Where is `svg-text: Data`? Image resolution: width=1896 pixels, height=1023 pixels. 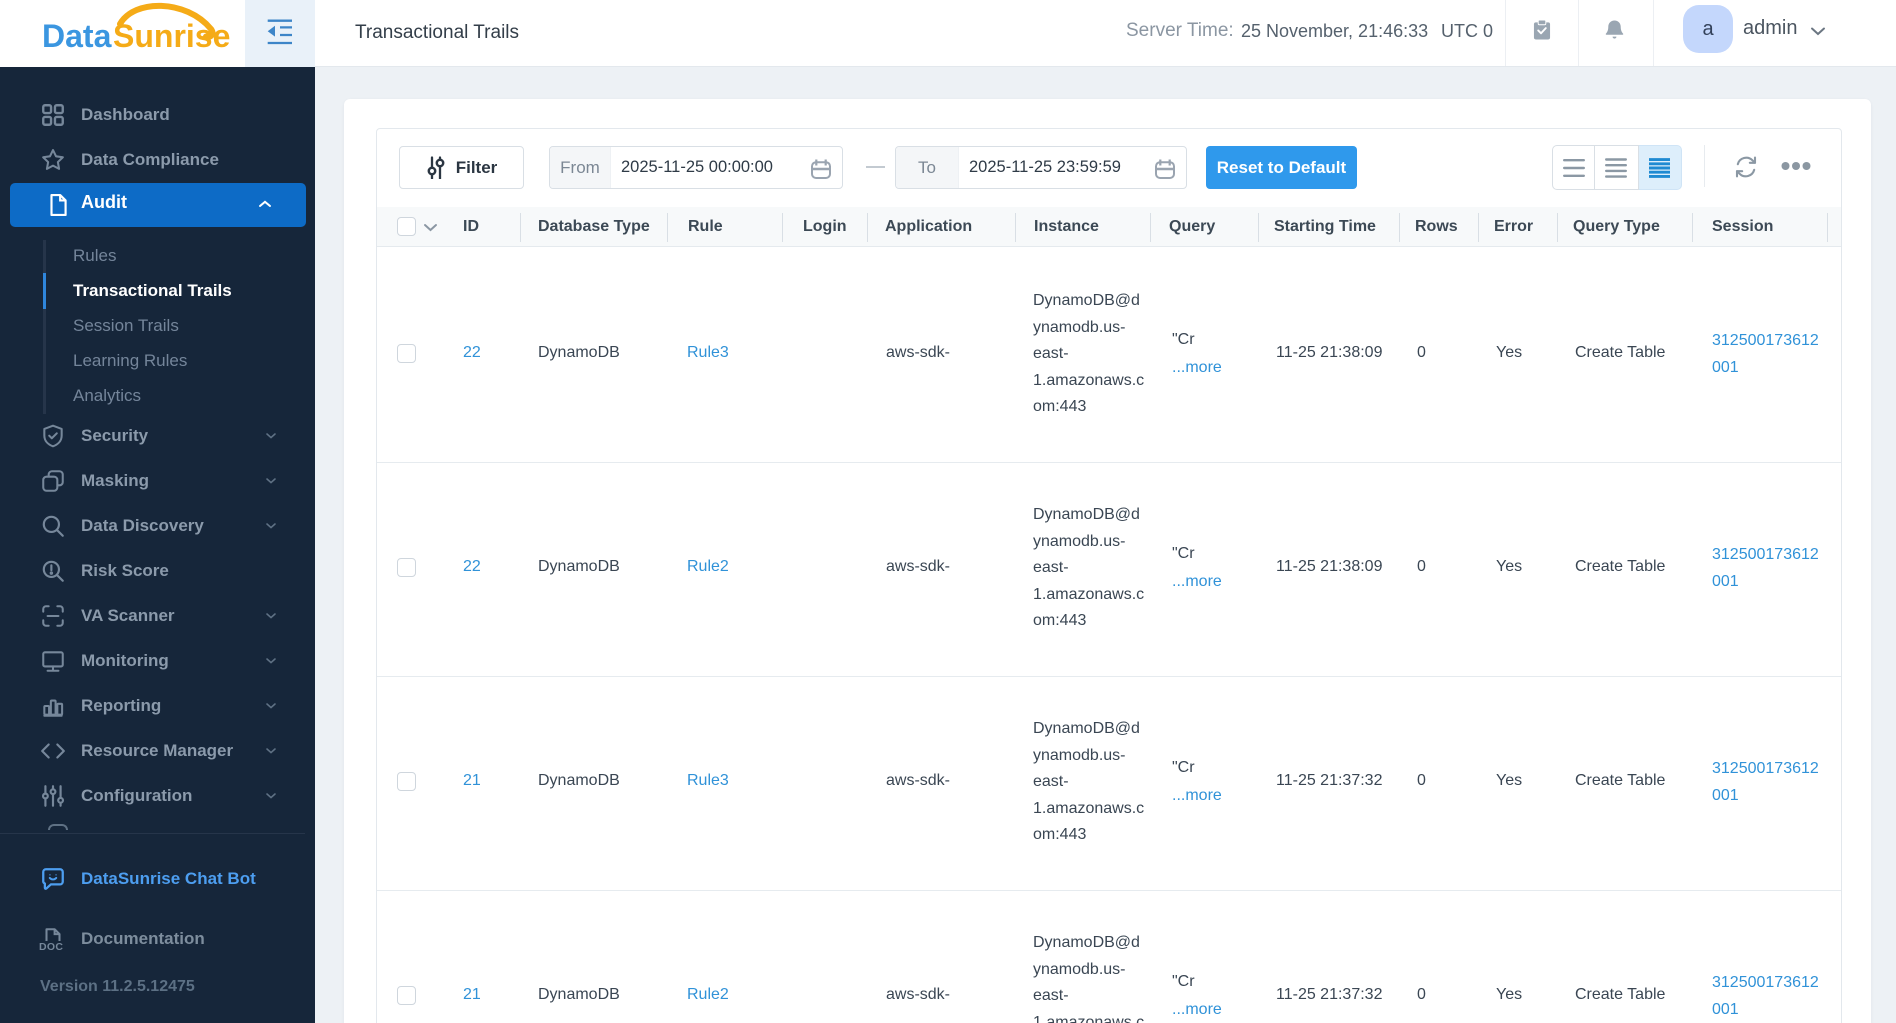 svg-text: Data is located at coordinates (77, 36).